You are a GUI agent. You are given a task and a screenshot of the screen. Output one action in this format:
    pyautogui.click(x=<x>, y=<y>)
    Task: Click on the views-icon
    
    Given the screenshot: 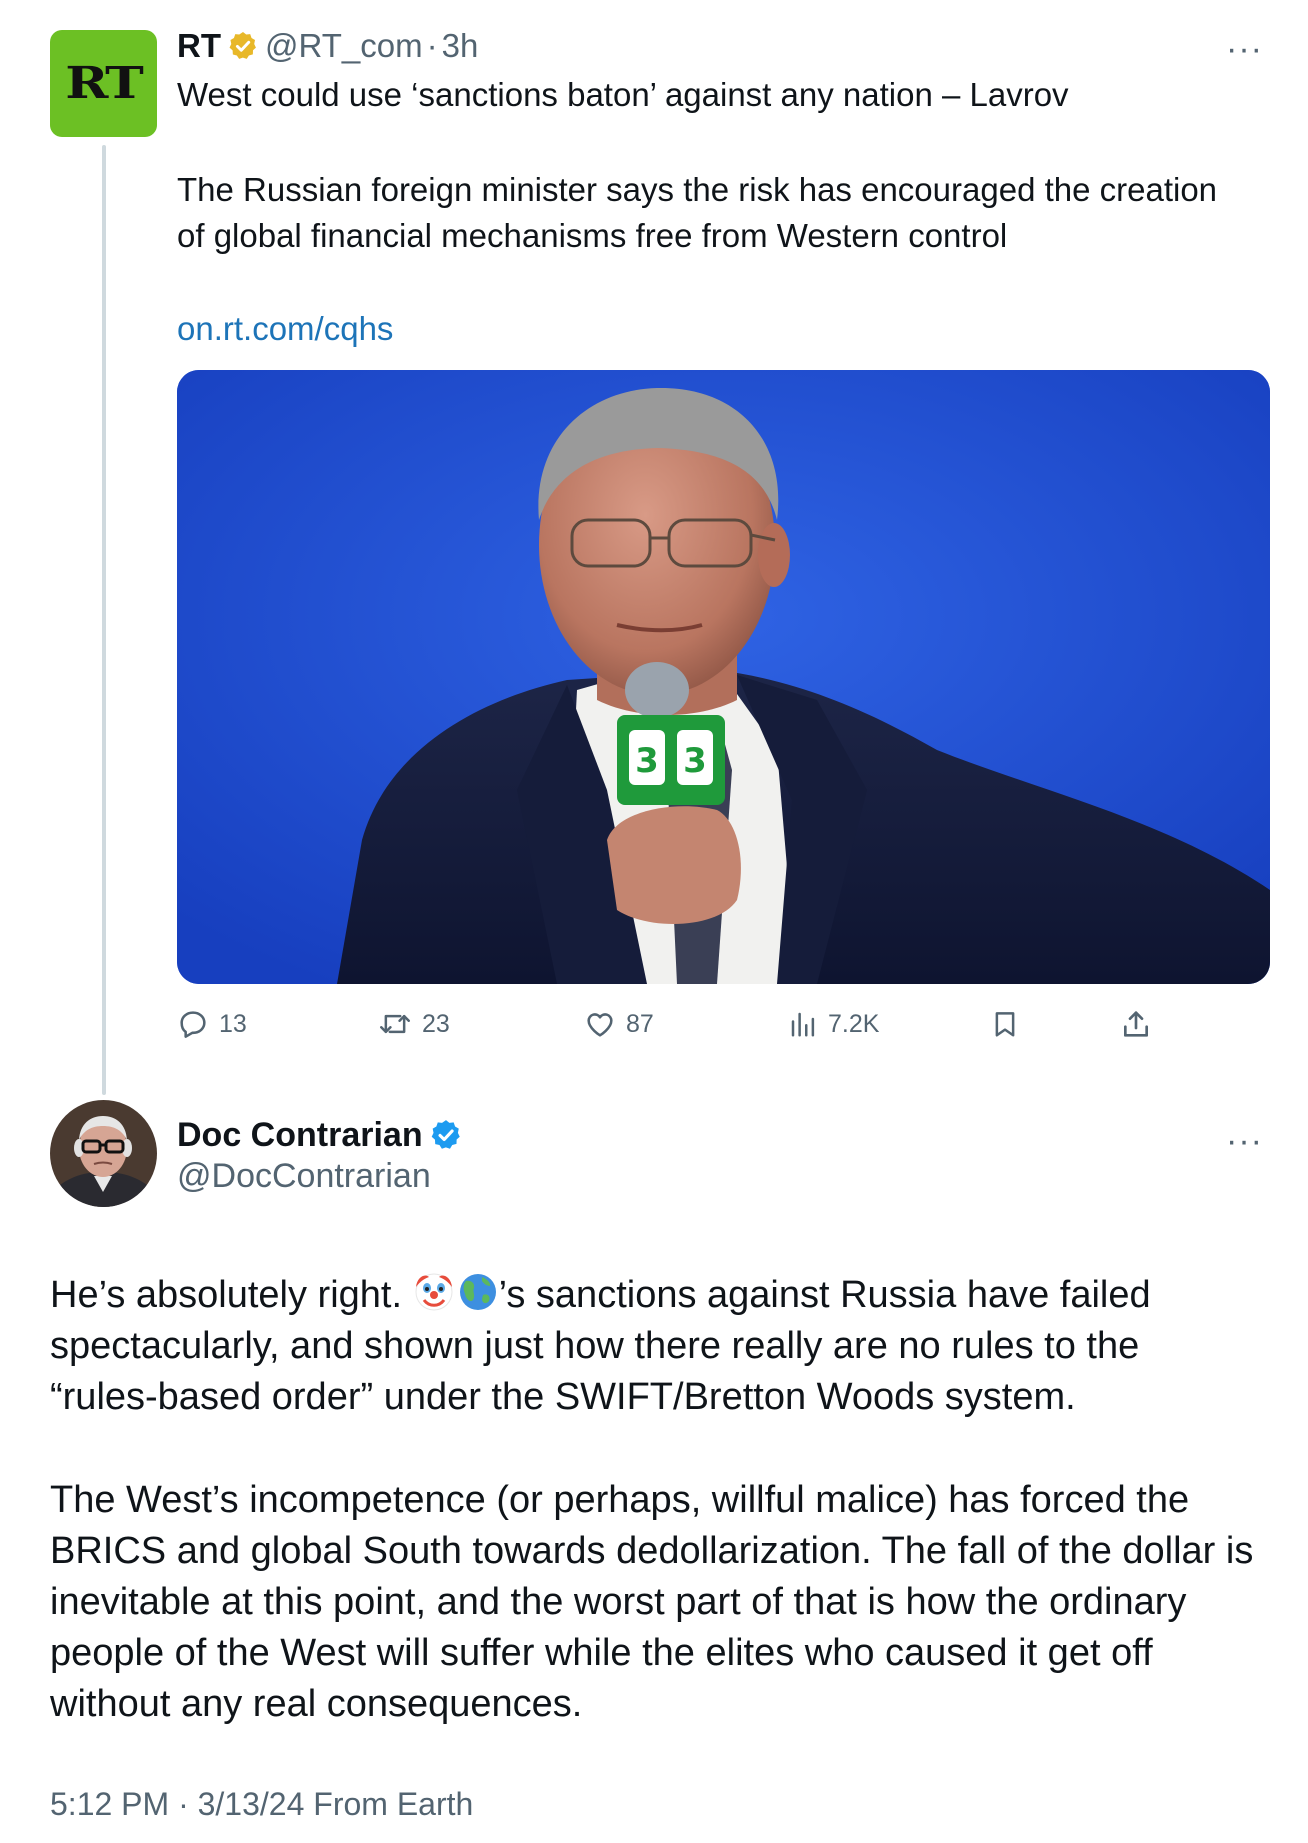 What is the action you would take?
    pyautogui.click(x=803, y=1024)
    